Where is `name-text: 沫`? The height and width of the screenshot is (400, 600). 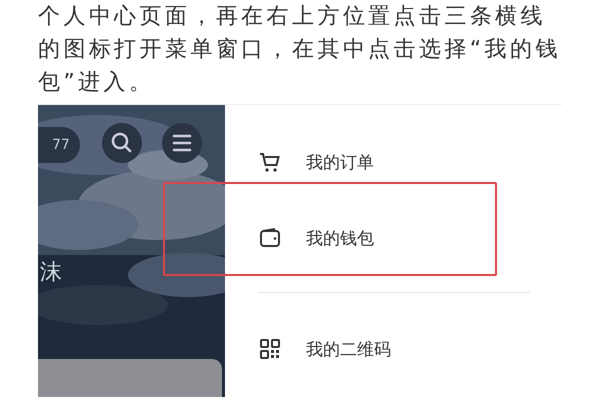
name-text: 沫 is located at coordinates (51, 273).